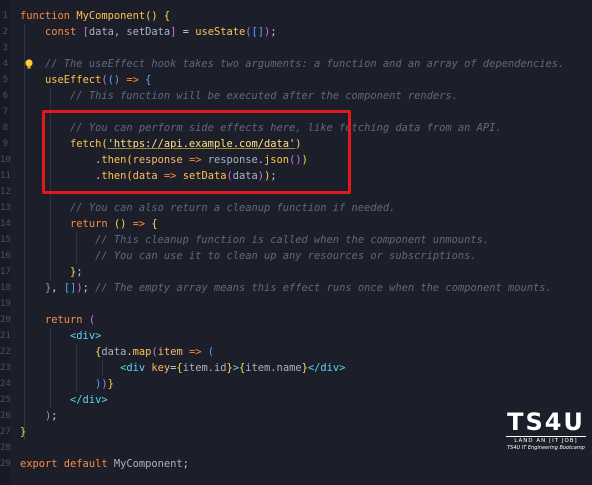  Describe the element at coordinates (5, 240) in the screenshot. I see `line-number: 15` at that location.